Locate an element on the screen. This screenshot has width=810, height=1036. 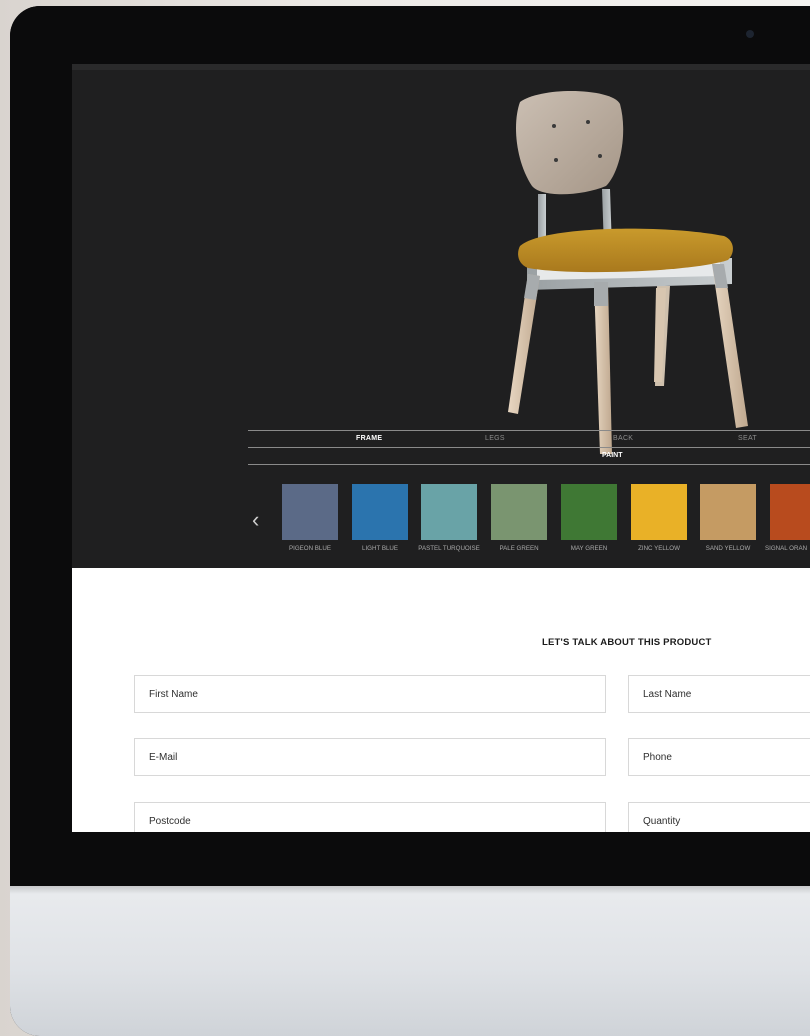
tab-legs: LEGS is located at coordinates (495, 438).